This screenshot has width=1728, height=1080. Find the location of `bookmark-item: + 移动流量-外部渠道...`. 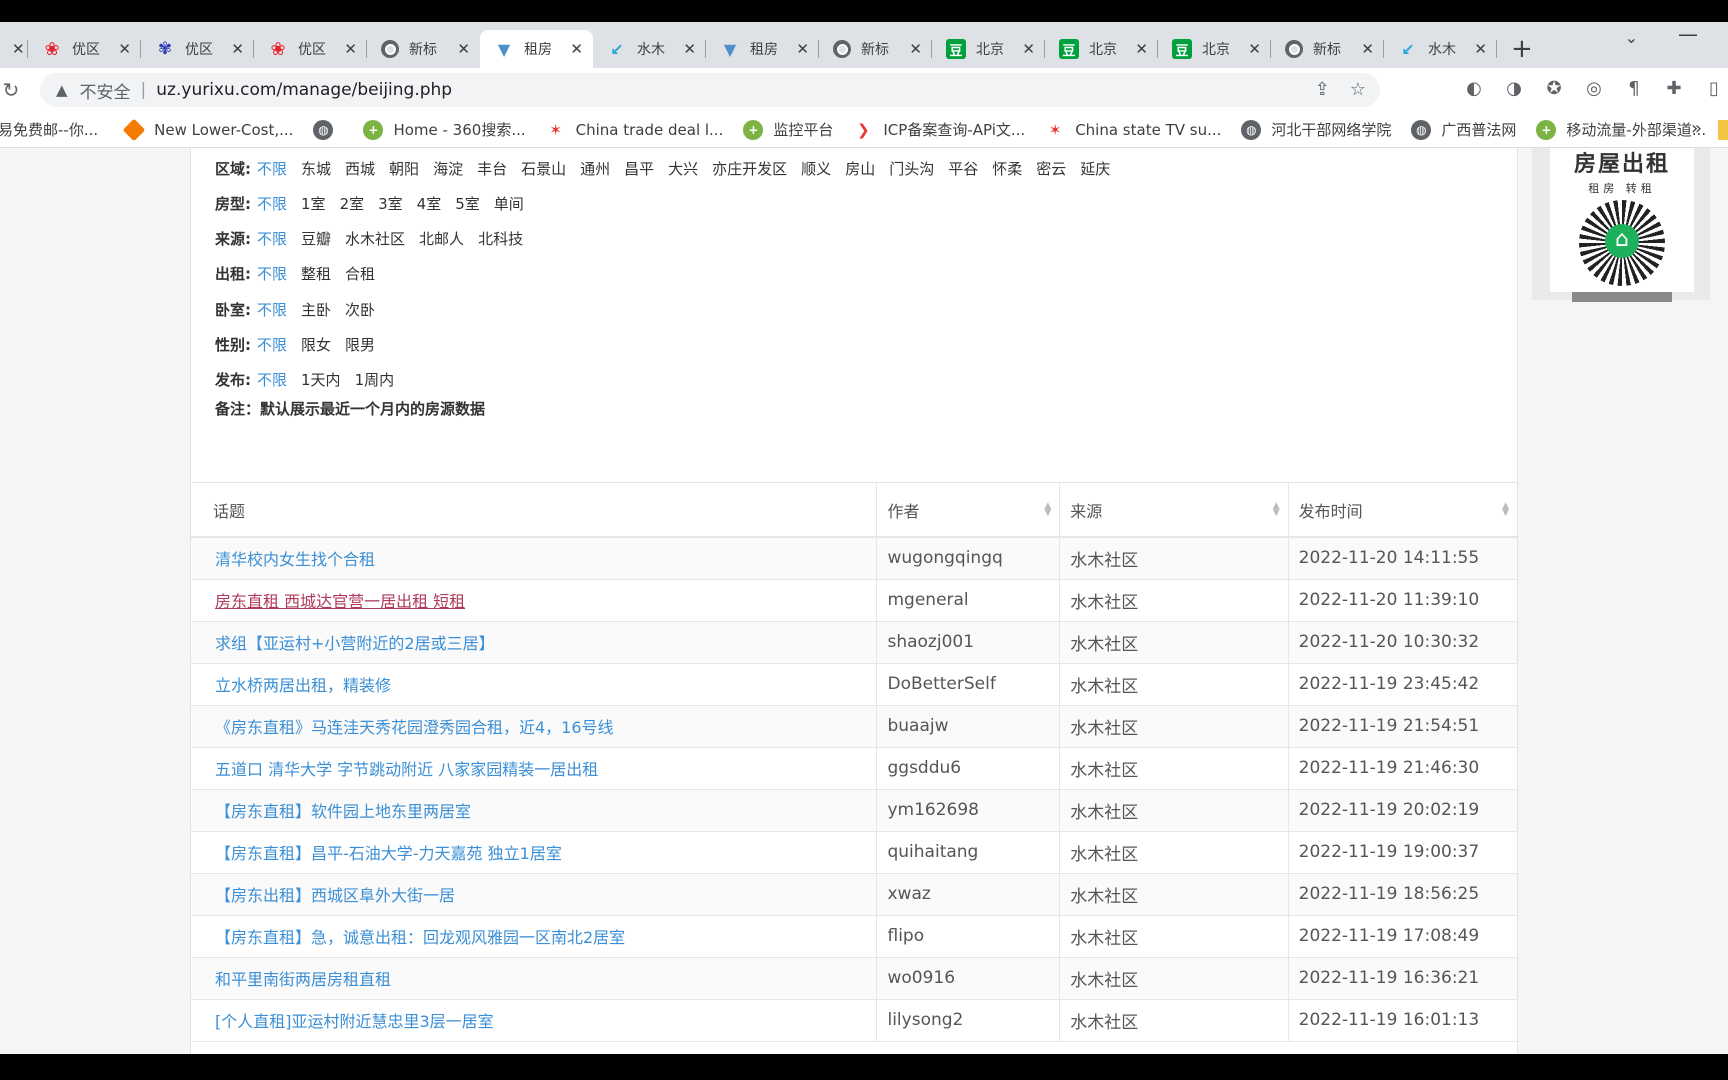

bookmark-item: + 移动流量-外部渠道... is located at coordinates (1621, 129).